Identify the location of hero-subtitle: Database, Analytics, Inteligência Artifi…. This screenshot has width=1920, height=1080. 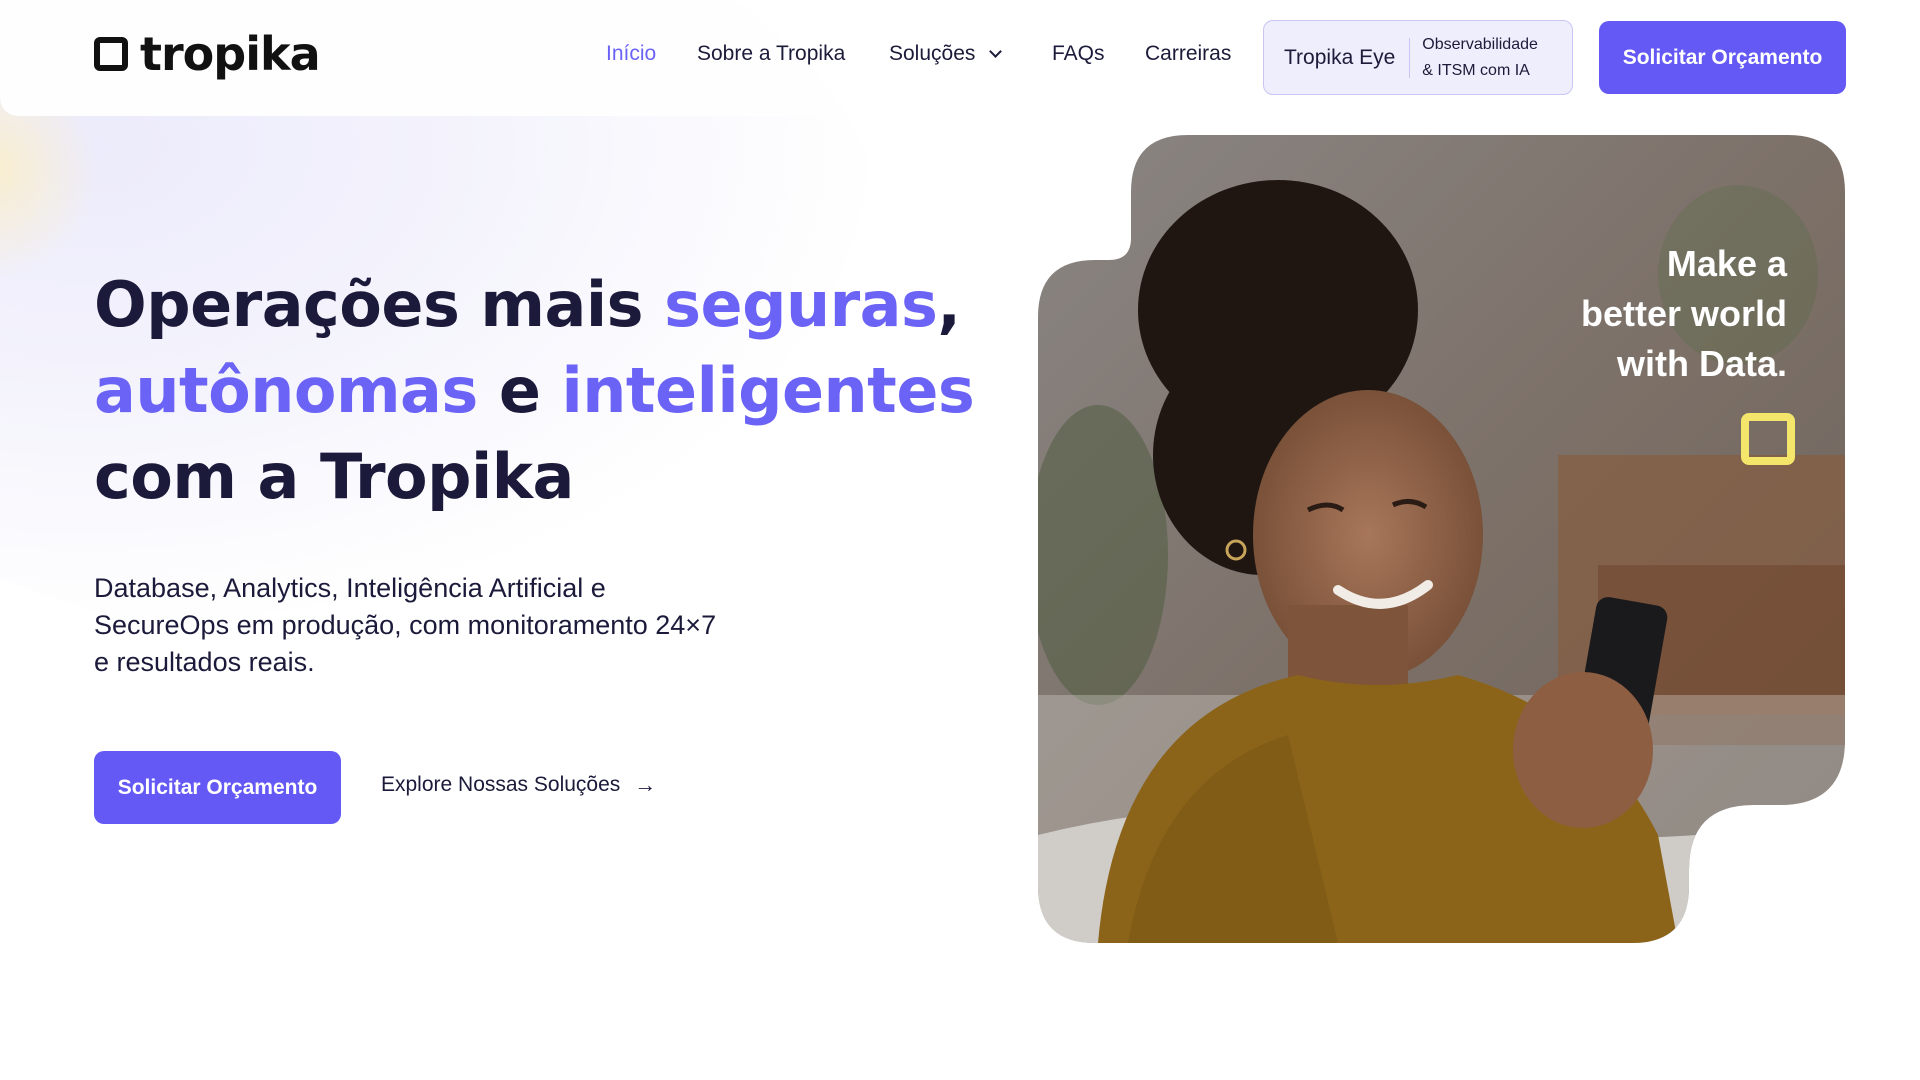
(405, 625).